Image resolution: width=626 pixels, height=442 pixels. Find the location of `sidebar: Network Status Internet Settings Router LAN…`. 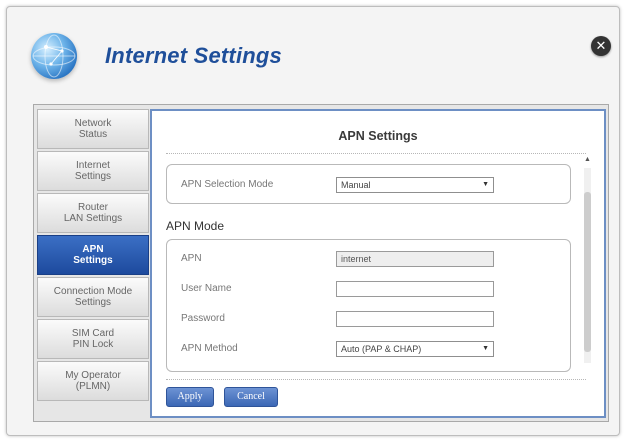

sidebar: Network Status Internet Settings Router LAN… is located at coordinates (91, 256).